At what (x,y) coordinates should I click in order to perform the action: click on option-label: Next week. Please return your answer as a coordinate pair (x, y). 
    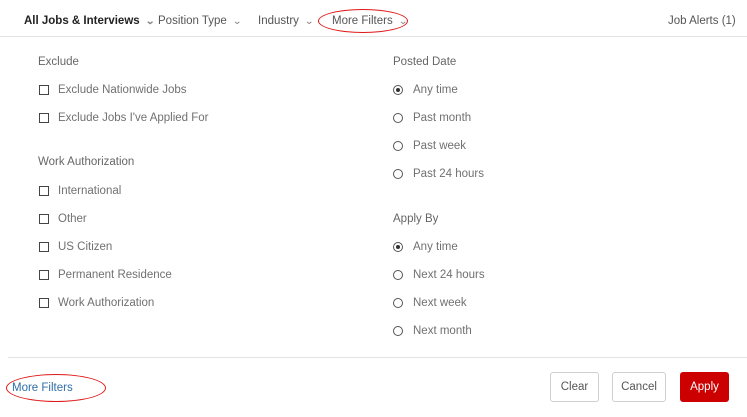
    Looking at the image, I should click on (440, 303).